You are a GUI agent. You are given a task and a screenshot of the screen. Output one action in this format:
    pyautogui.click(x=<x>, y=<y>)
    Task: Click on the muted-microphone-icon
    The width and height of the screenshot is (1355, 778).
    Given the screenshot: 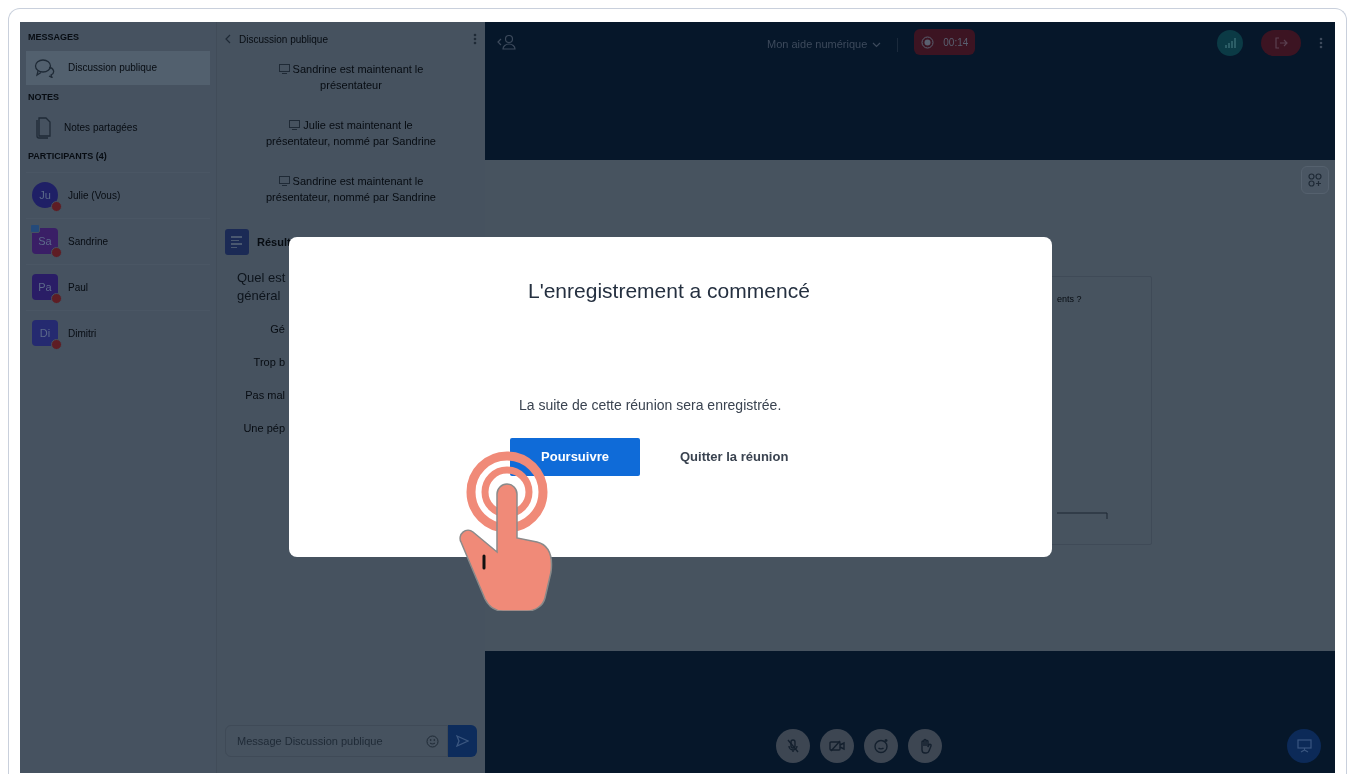 What is the action you would take?
    pyautogui.click(x=793, y=746)
    